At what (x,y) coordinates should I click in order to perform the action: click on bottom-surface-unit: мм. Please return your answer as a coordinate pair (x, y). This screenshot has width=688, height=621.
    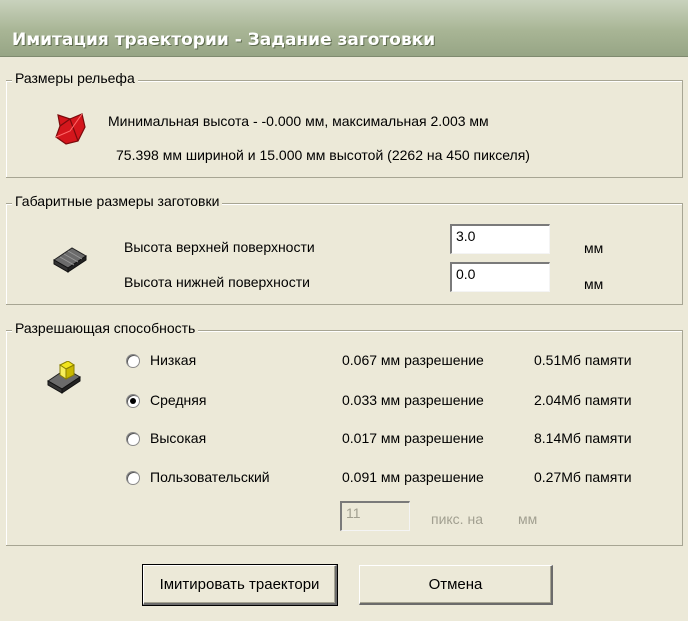
    Looking at the image, I should click on (594, 284).